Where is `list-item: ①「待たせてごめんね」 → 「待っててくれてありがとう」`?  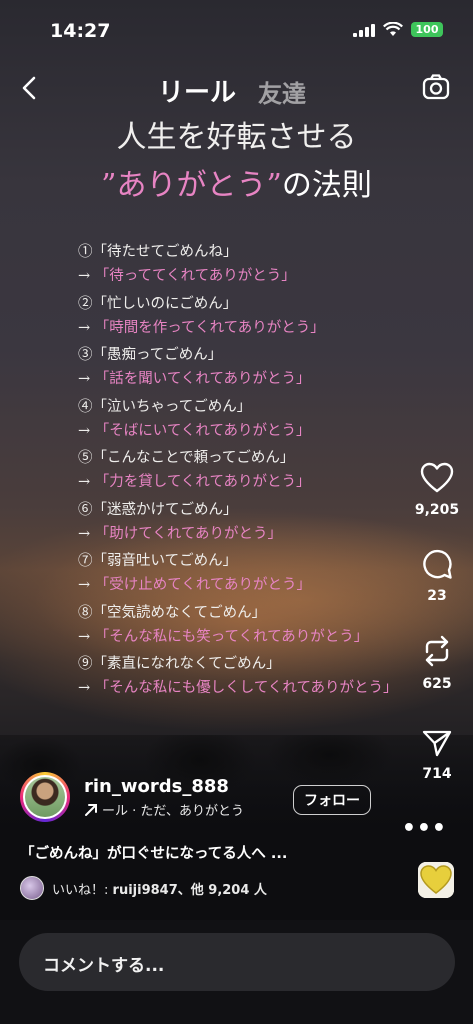 list-item: ①「待たせてごめんね」 → 「待っててくれてありがとう」 is located at coordinates (248, 266).